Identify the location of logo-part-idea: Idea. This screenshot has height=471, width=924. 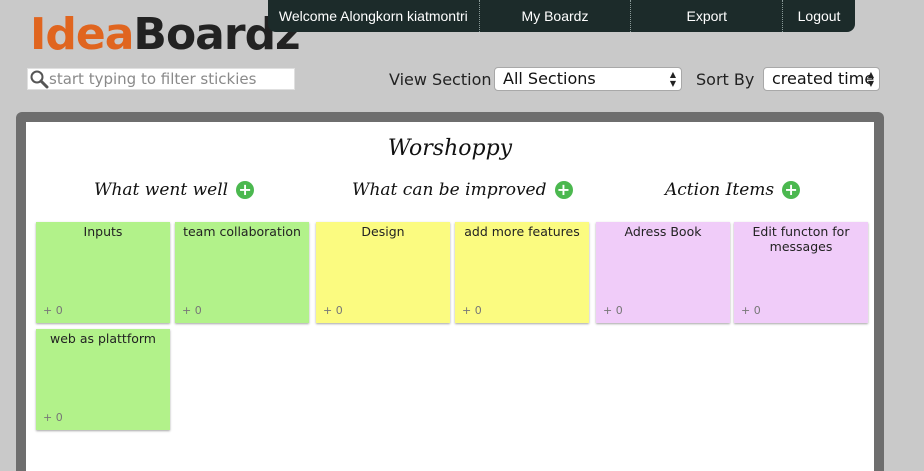
(82, 34).